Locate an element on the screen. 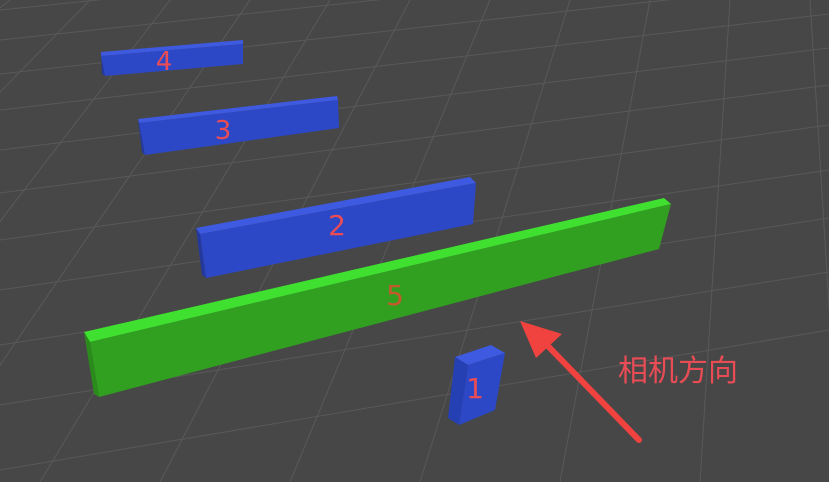 The width and height of the screenshot is (829, 482). camera-direction-label: 相机方向 is located at coordinates (678, 371).